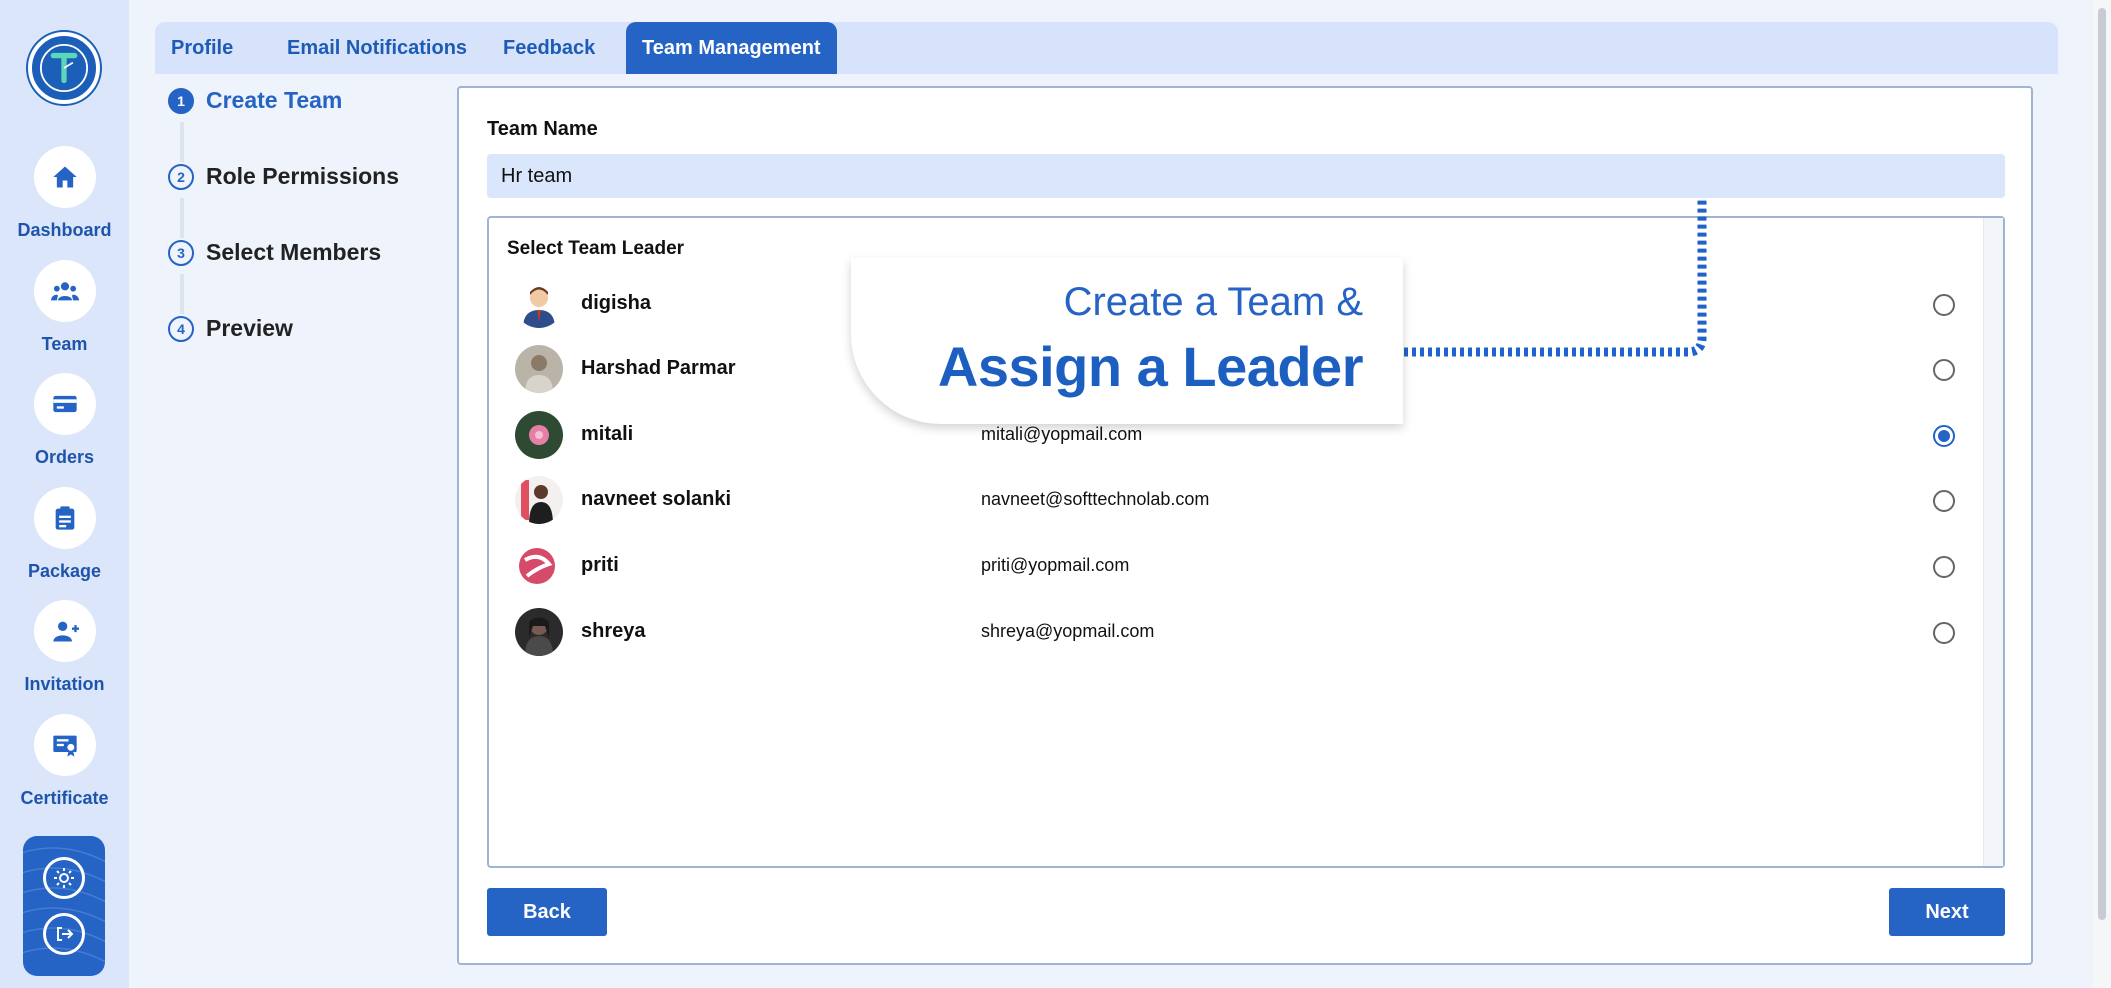 This screenshot has height=988, width=2111. What do you see at coordinates (549, 48) in the screenshot?
I see `tab-feedback: Feedback` at bounding box center [549, 48].